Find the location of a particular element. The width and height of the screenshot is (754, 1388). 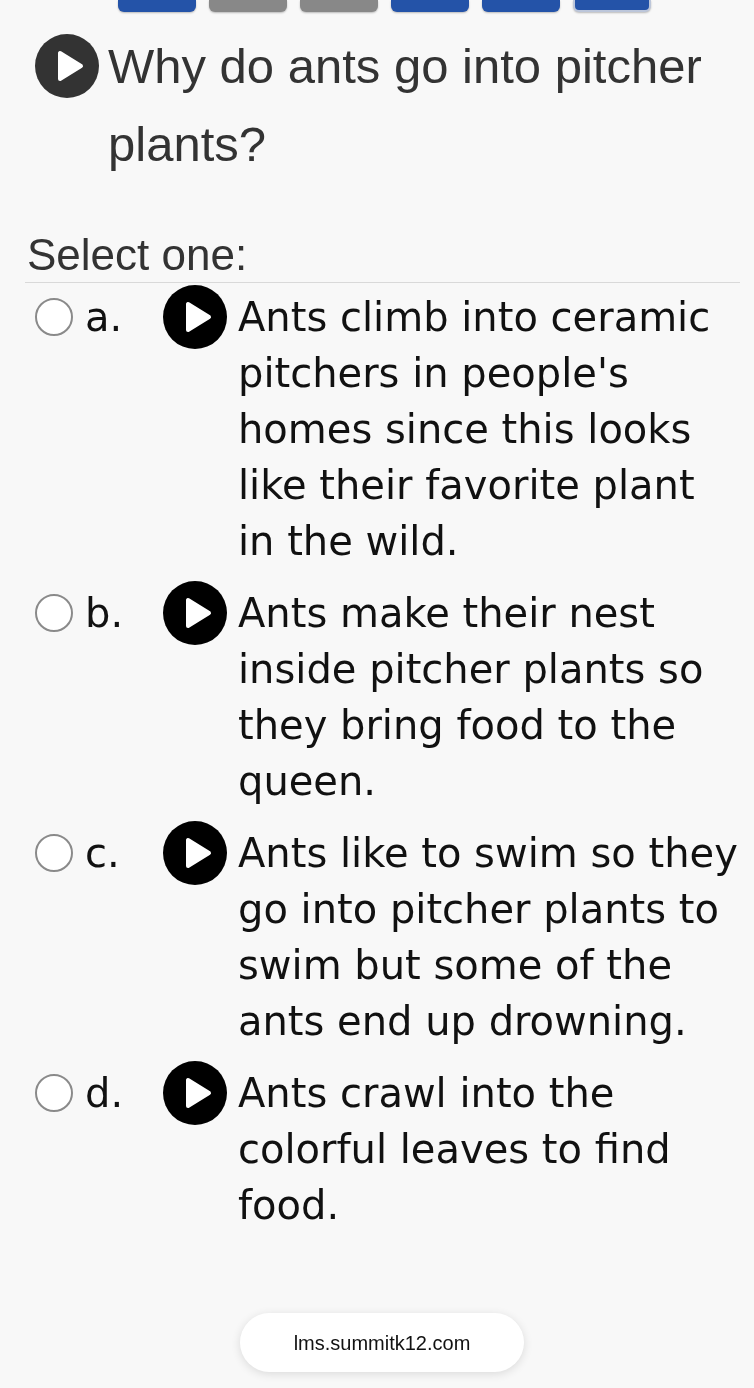

option-letter: c. is located at coordinates (102, 853).